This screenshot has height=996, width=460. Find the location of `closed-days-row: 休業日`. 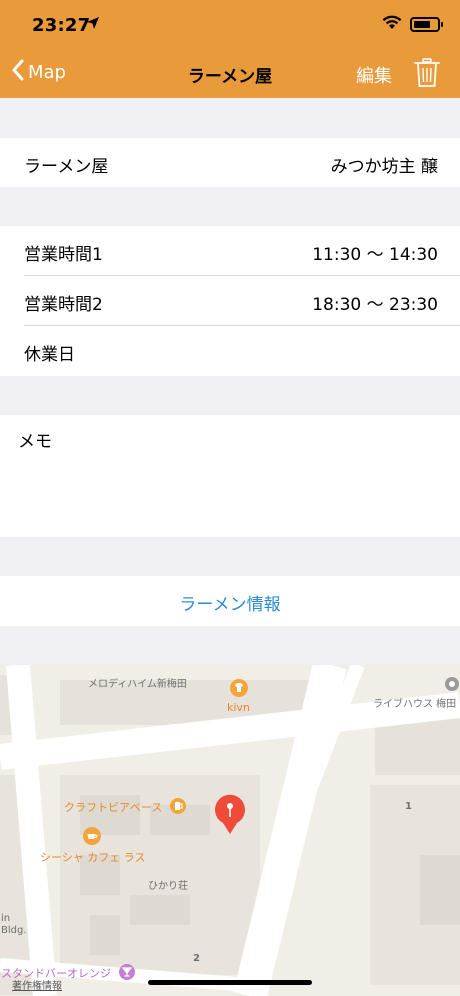

closed-days-row: 休業日 is located at coordinates (230, 351).